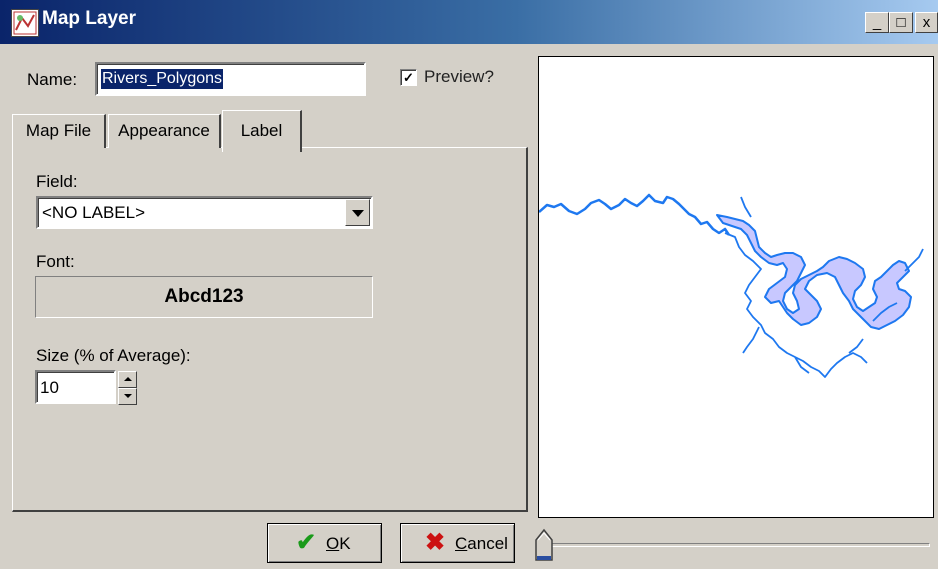 The height and width of the screenshot is (569, 938). I want to click on preview-slider-thumb, so click(544, 545).